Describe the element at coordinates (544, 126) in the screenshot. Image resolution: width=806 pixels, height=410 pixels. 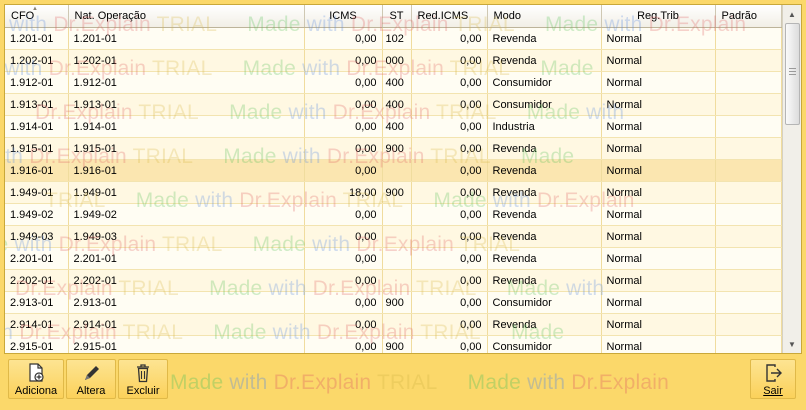
I see `cell-modo: Industria` at that location.